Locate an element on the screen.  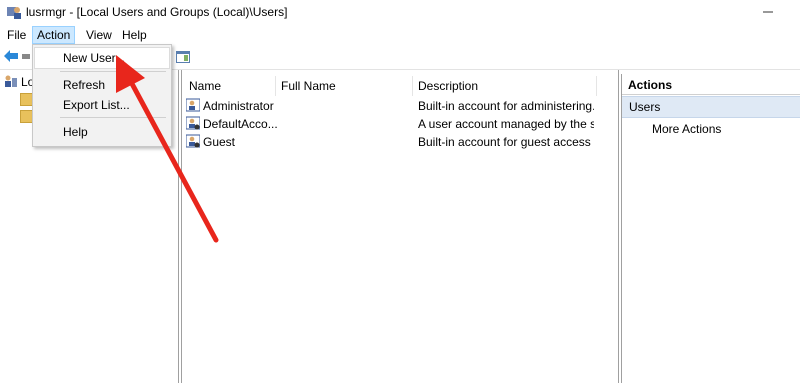
column-header-description: Description is located at coordinates (448, 86).